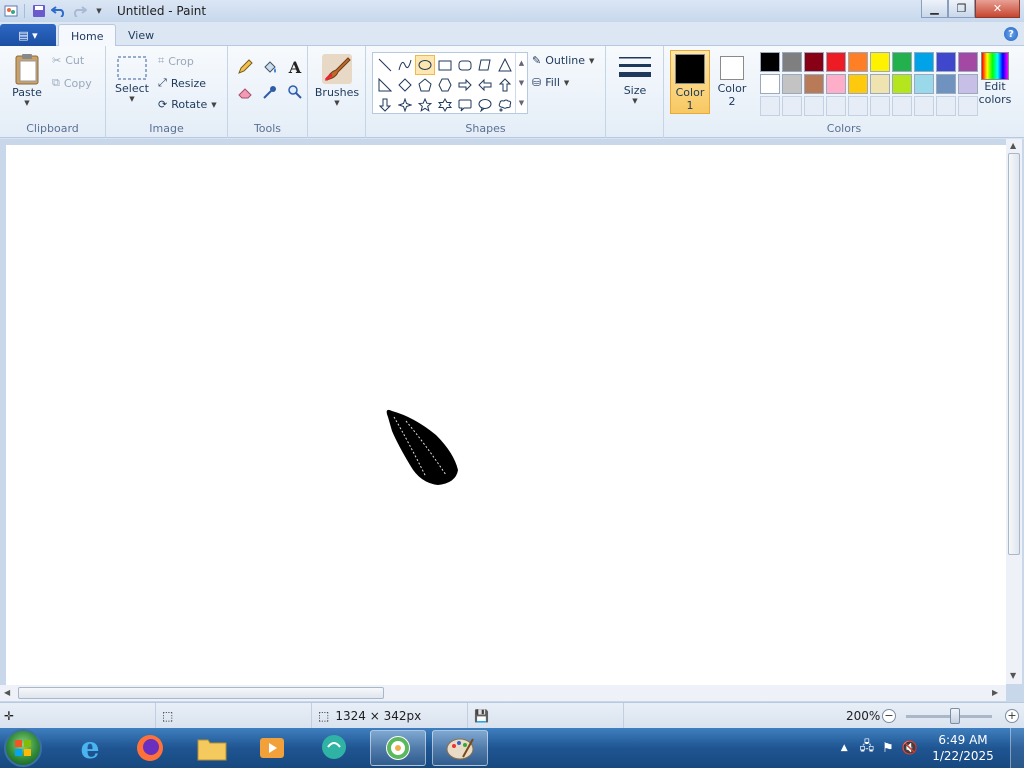 The height and width of the screenshot is (768, 1024). What do you see at coordinates (405, 105) in the screenshot?
I see `four-point-star-shape-icon` at bounding box center [405, 105].